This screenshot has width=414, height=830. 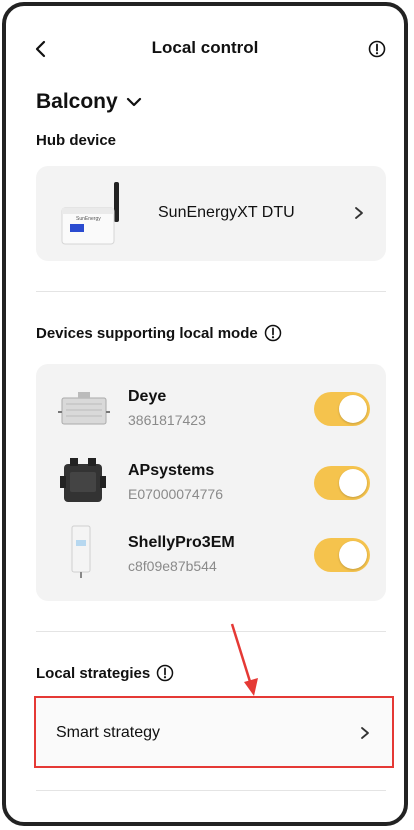 What do you see at coordinates (88, 219) in the screenshot?
I see `svg-text: SunEnergy` at bounding box center [88, 219].